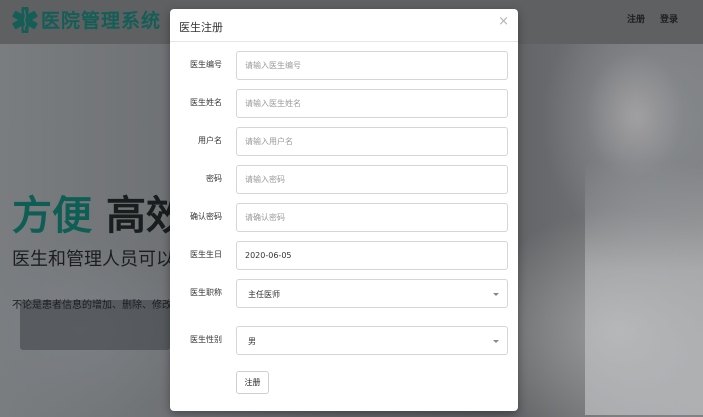 This screenshot has height=417, width=703. What do you see at coordinates (669, 18) in the screenshot?
I see `nav-login-link: 登录` at bounding box center [669, 18].